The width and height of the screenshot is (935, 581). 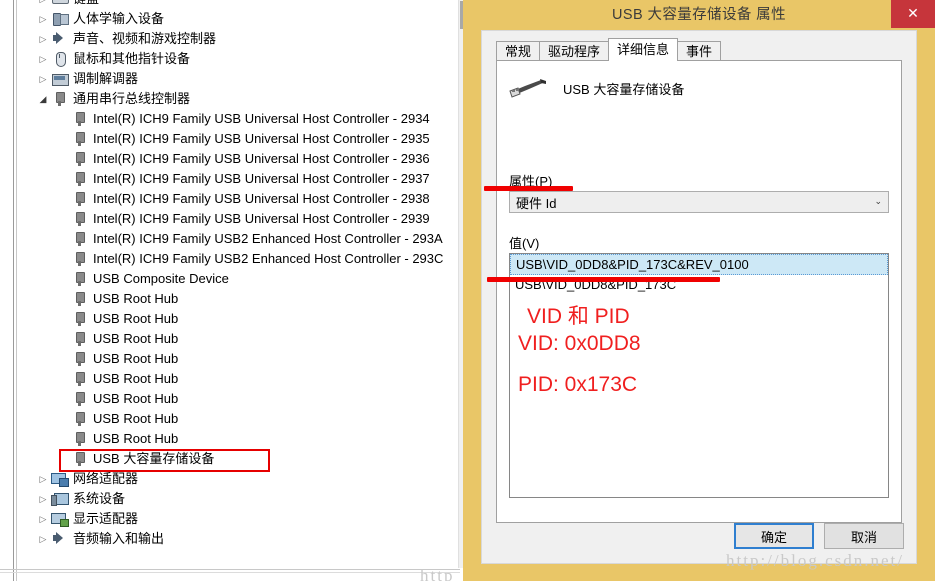 What do you see at coordinates (237, 459) in the screenshot?
I see `tree-item: USB 大容量存储设备` at bounding box center [237, 459].